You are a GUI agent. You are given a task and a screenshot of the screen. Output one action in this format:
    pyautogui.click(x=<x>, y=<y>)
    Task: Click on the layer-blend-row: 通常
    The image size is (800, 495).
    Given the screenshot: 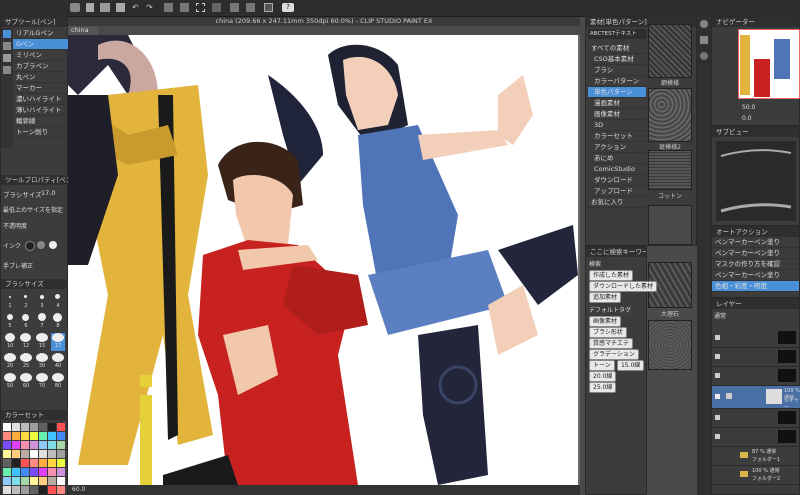 What is the action you would take?
    pyautogui.click(x=756, y=315)
    